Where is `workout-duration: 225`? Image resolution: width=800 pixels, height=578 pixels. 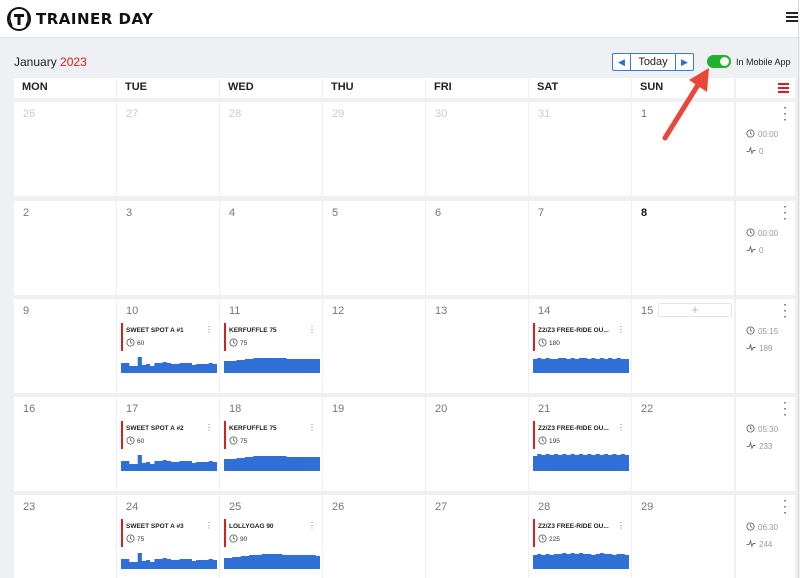 workout-duration: 225 is located at coordinates (549, 539).